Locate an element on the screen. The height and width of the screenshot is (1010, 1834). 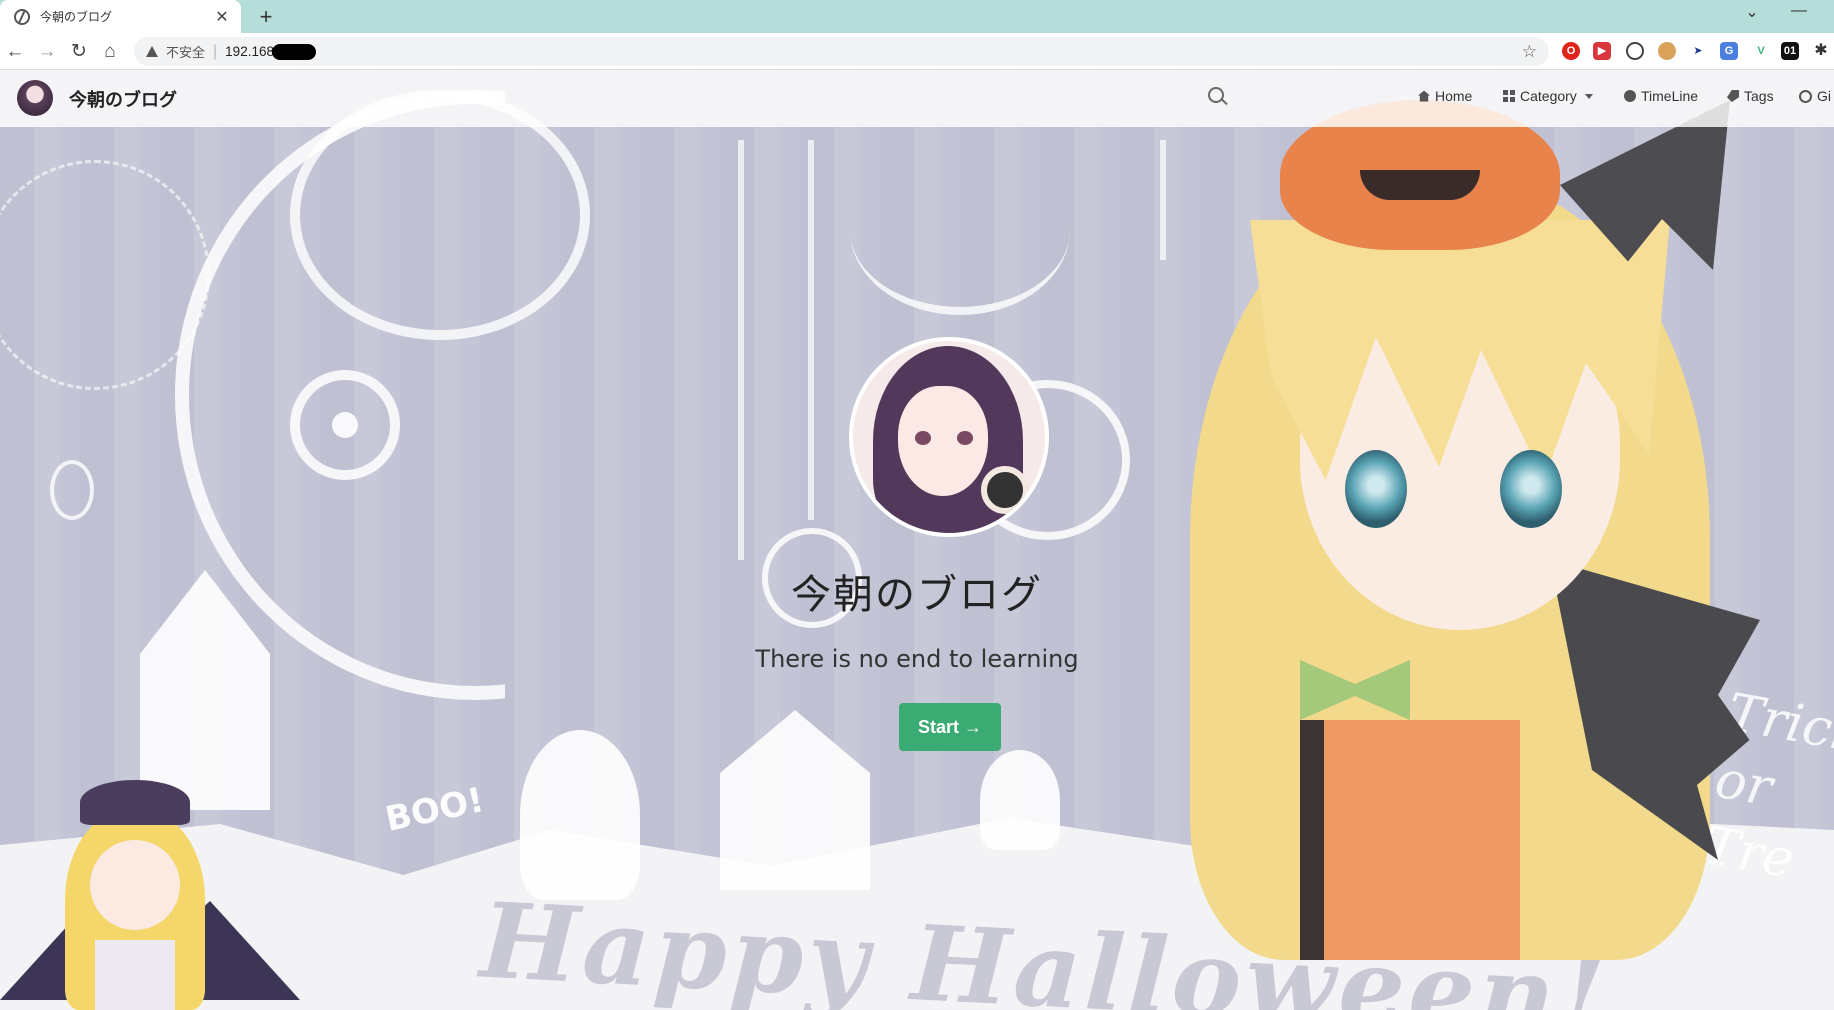
nav-timeline-label: TimeLine is located at coordinates (1670, 96).